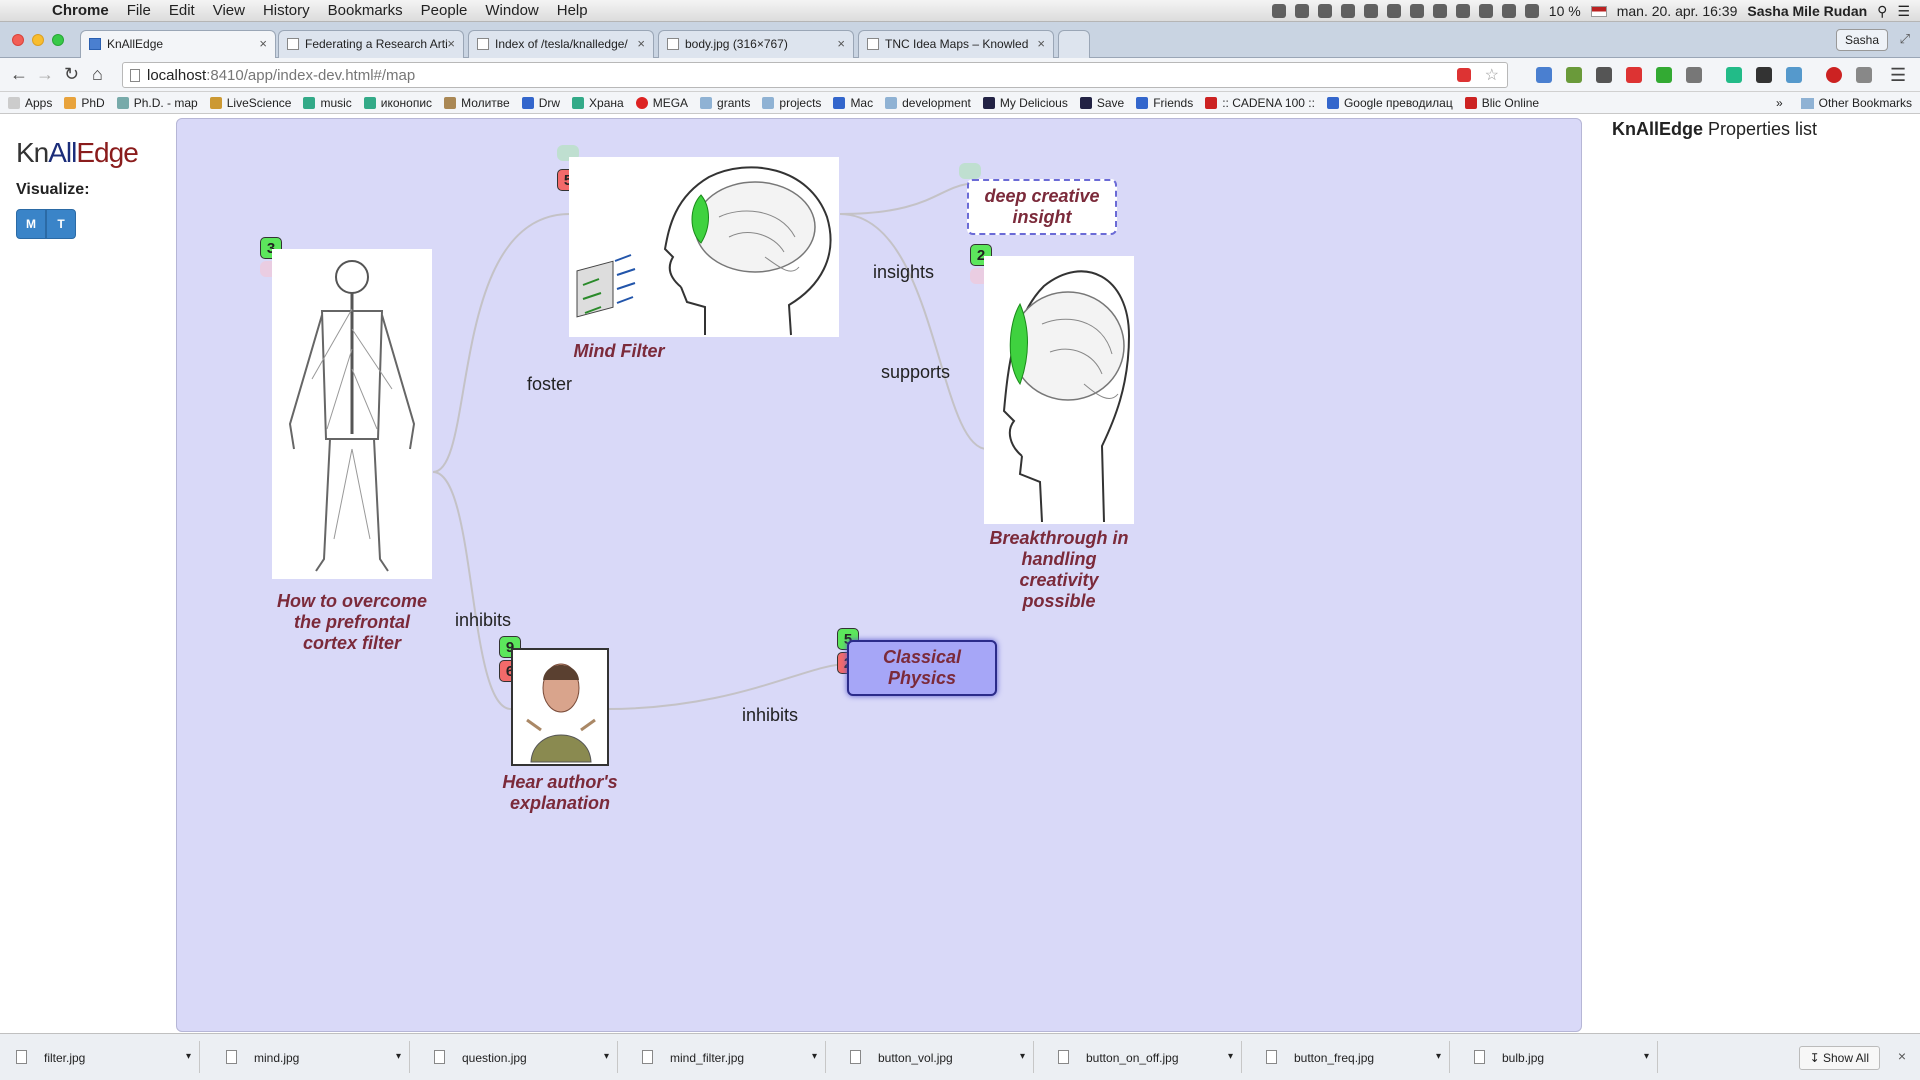 This screenshot has width=1920, height=1080. I want to click on node-label: Mind Filter, so click(619, 351).